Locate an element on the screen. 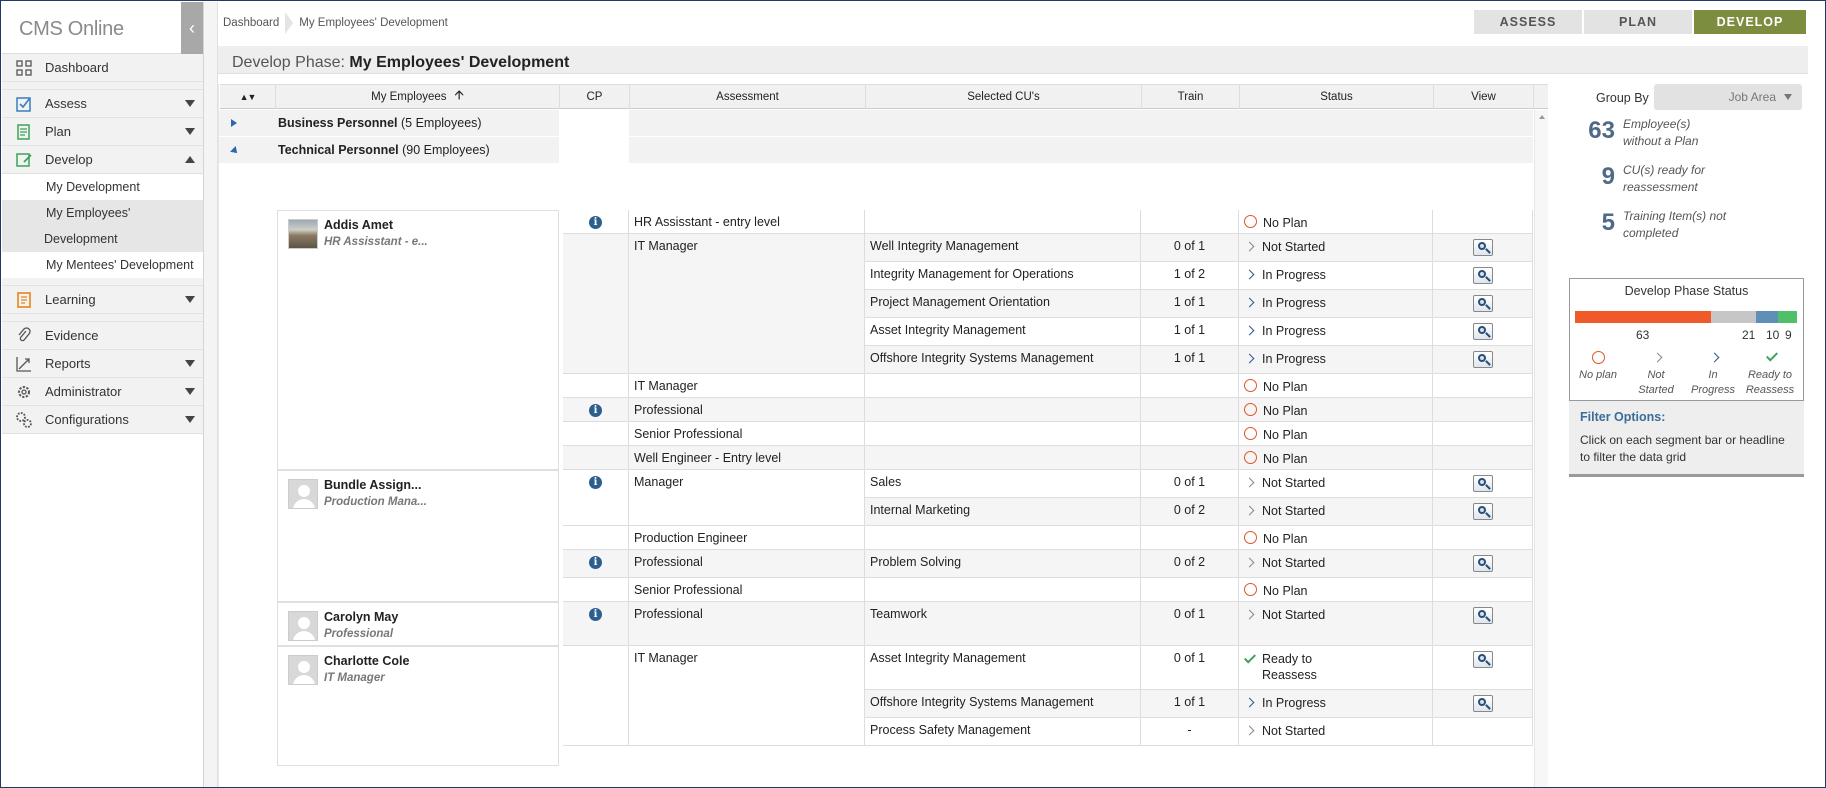  dashboard-icon is located at coordinates (24, 68).